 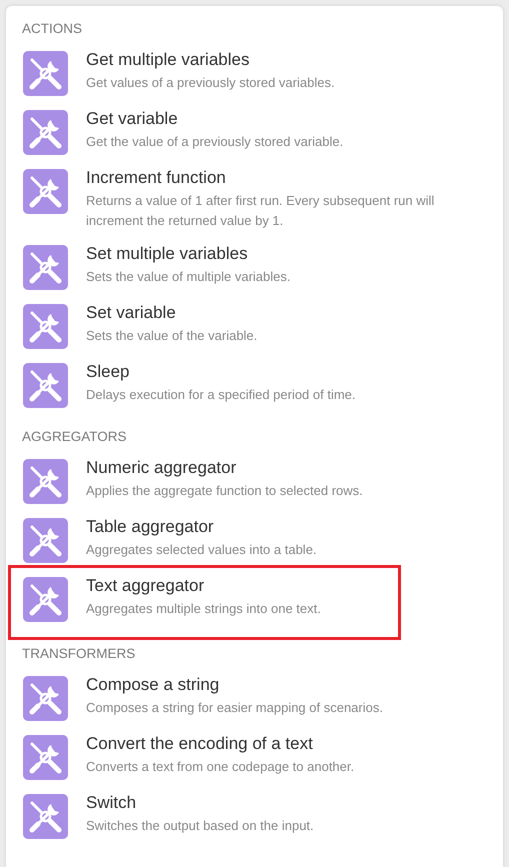 What do you see at coordinates (203, 609) in the screenshot?
I see `module-description: Aggregates multiple strings into one text.` at bounding box center [203, 609].